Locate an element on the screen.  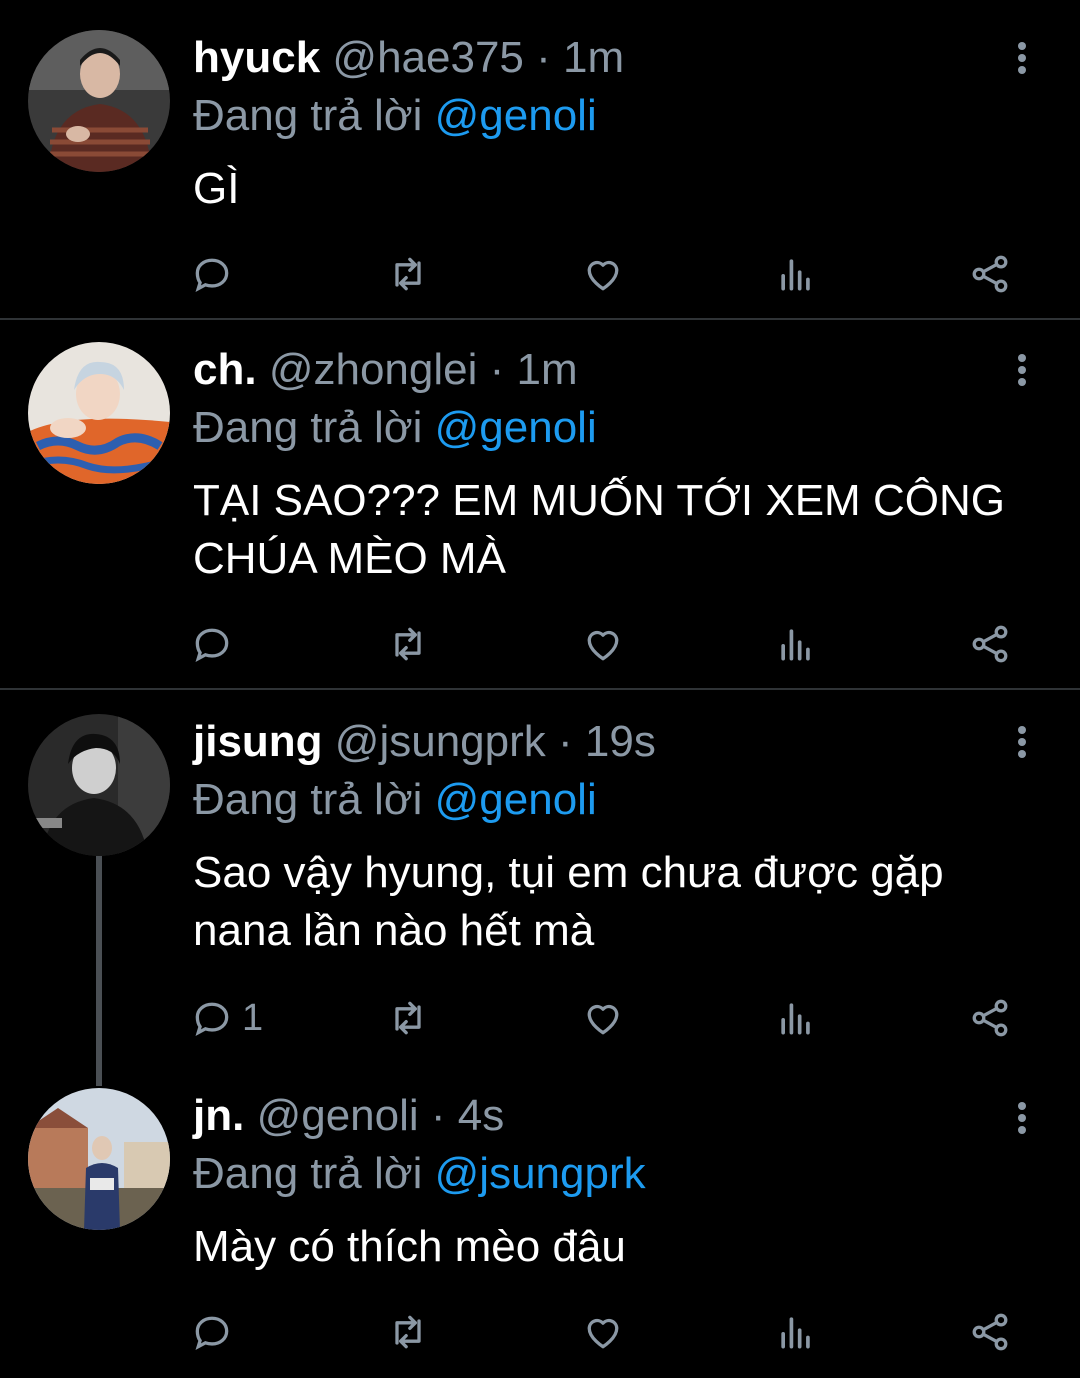
reply-button: 1 is located at coordinates (226, 1018).